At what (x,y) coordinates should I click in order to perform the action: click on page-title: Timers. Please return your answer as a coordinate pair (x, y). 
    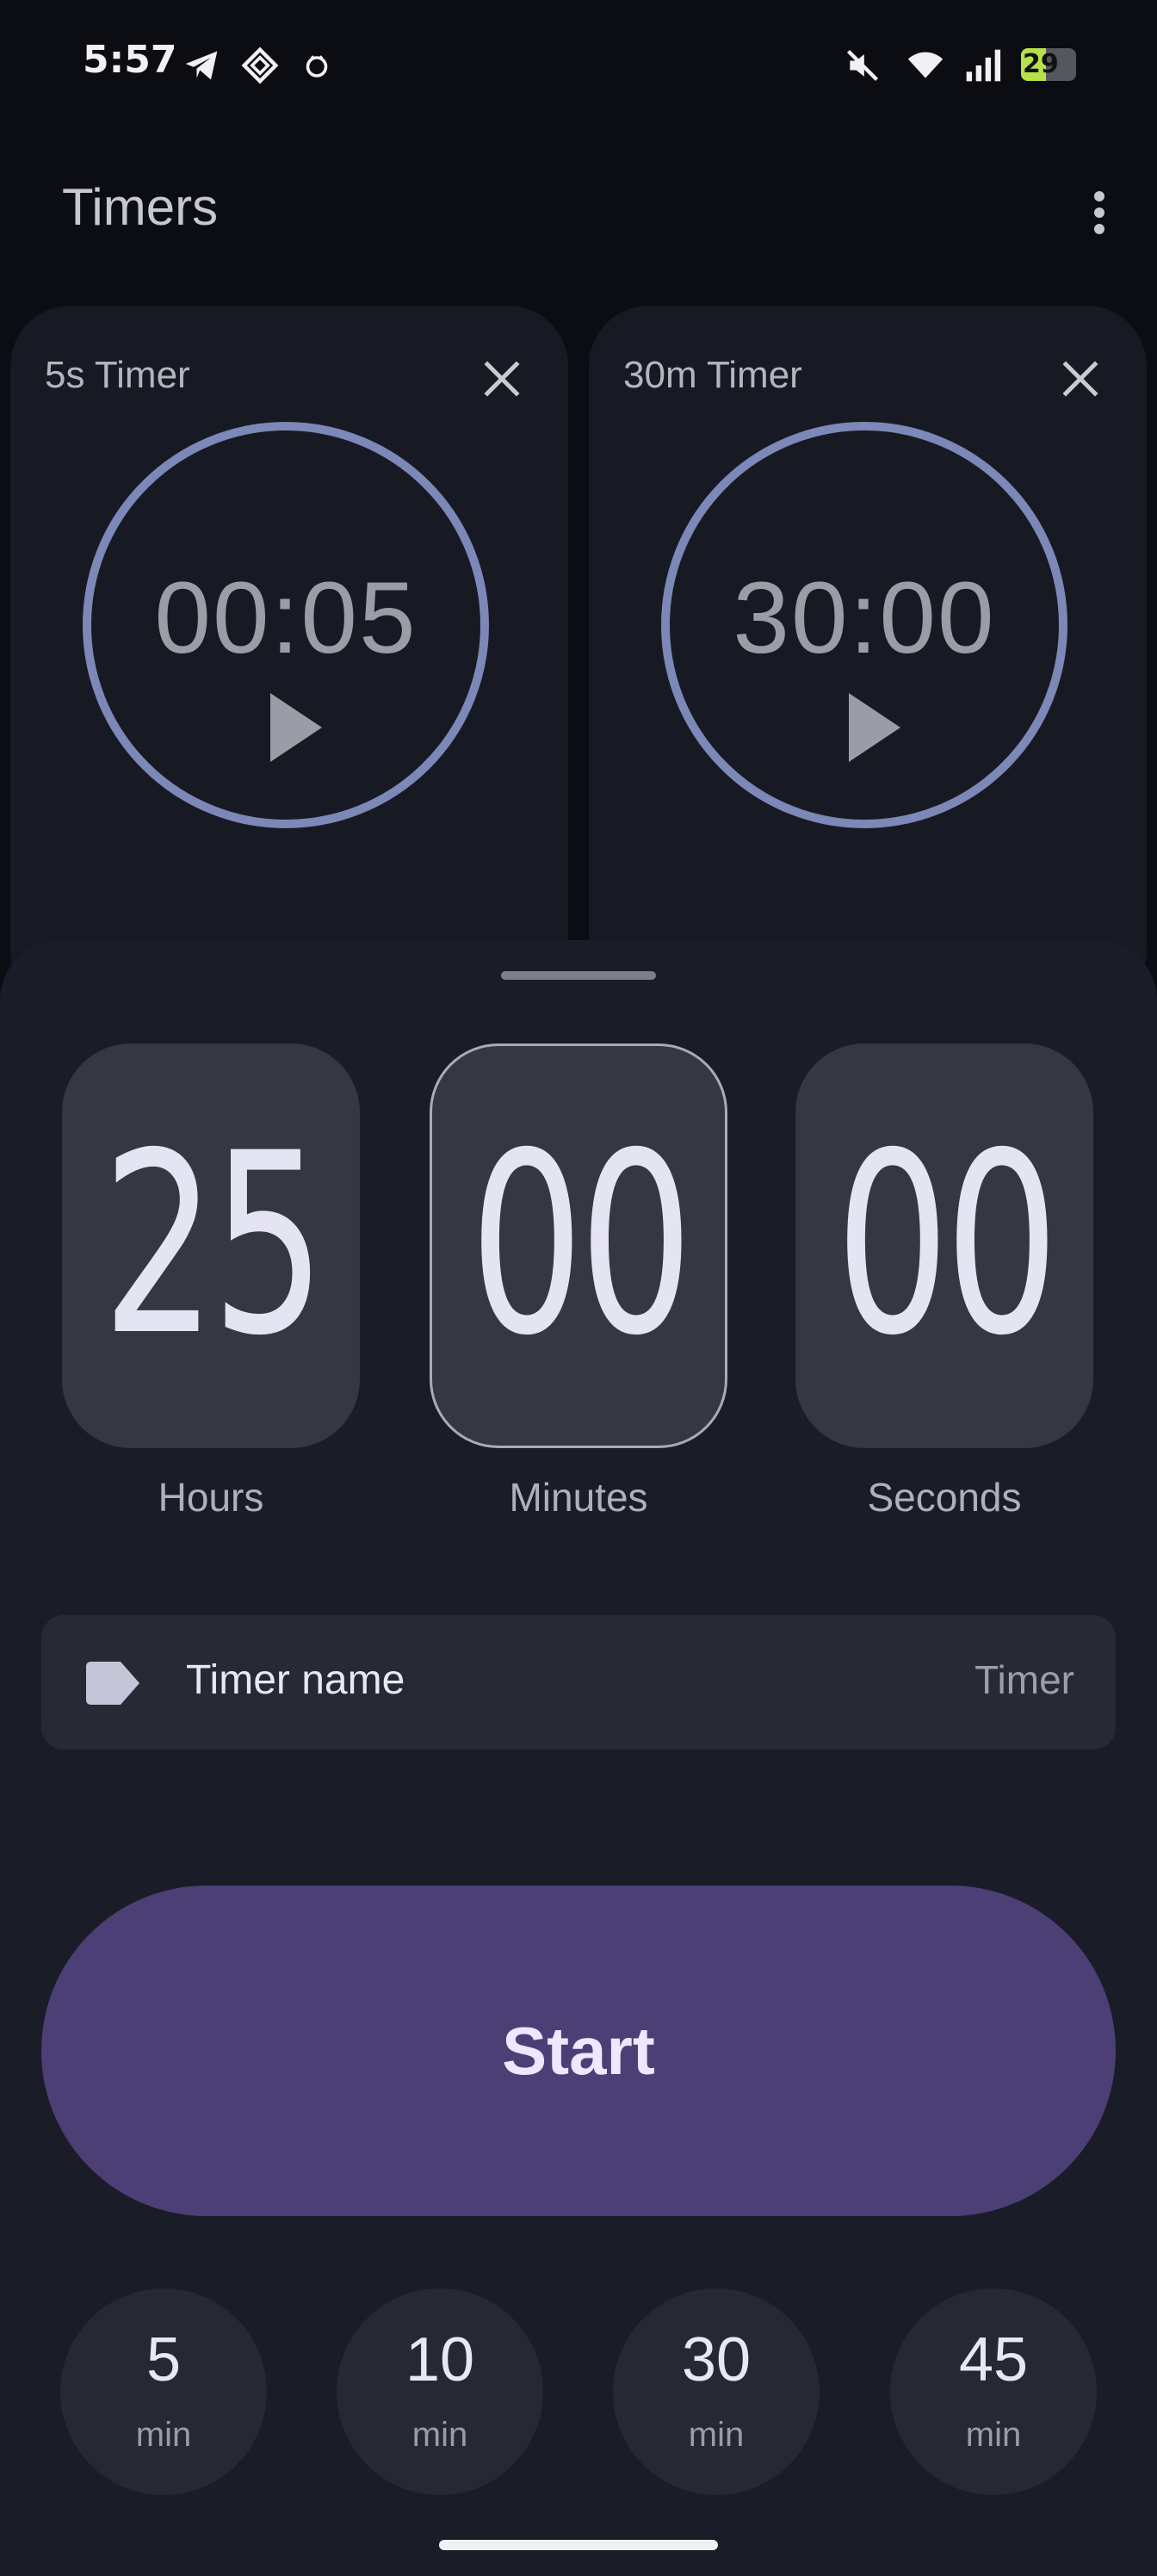
    Looking at the image, I should click on (141, 207).